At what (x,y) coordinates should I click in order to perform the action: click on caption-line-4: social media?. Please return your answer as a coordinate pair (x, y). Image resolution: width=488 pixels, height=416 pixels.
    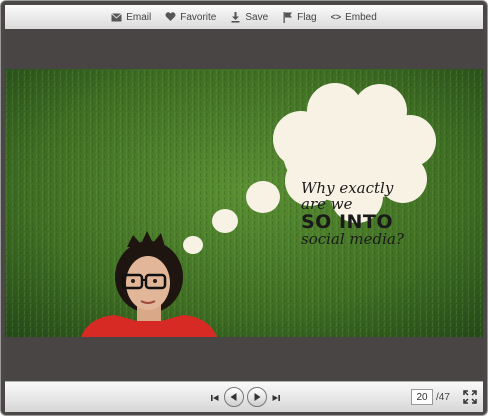
    Looking at the image, I should click on (352, 239).